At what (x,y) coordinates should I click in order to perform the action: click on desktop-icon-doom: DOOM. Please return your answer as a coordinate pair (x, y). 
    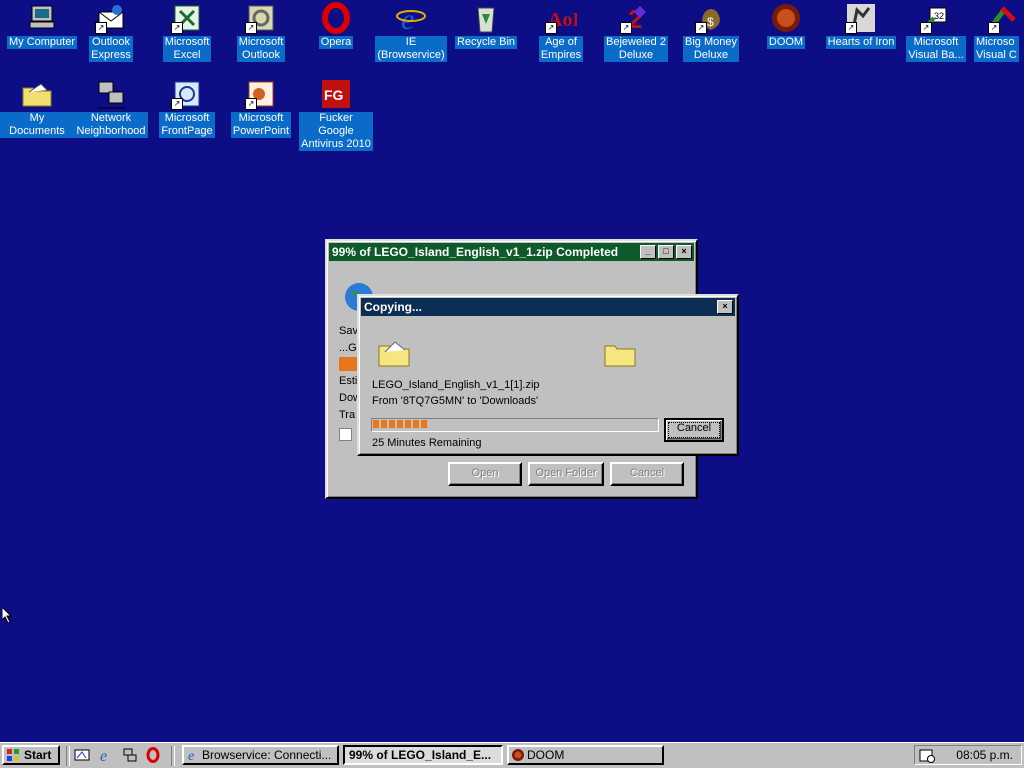
    Looking at the image, I should click on (786, 25).